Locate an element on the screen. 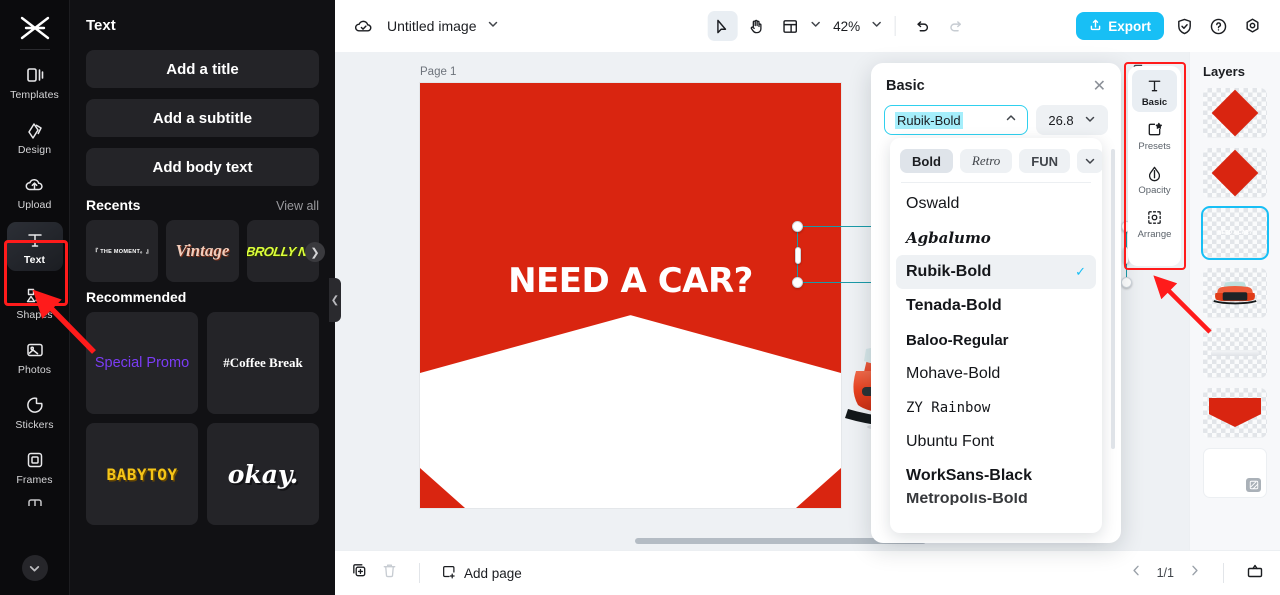  document-title: Untitled image is located at coordinates (432, 26).